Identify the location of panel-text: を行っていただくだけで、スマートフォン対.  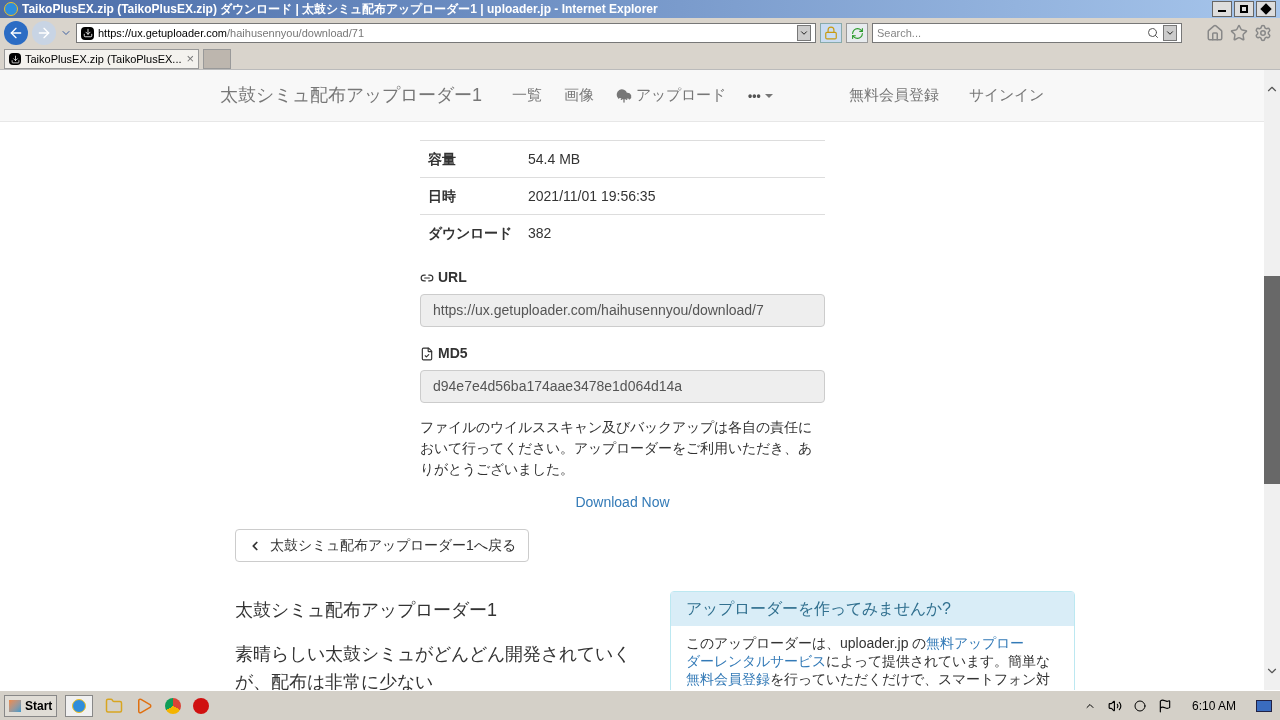
(910, 679).